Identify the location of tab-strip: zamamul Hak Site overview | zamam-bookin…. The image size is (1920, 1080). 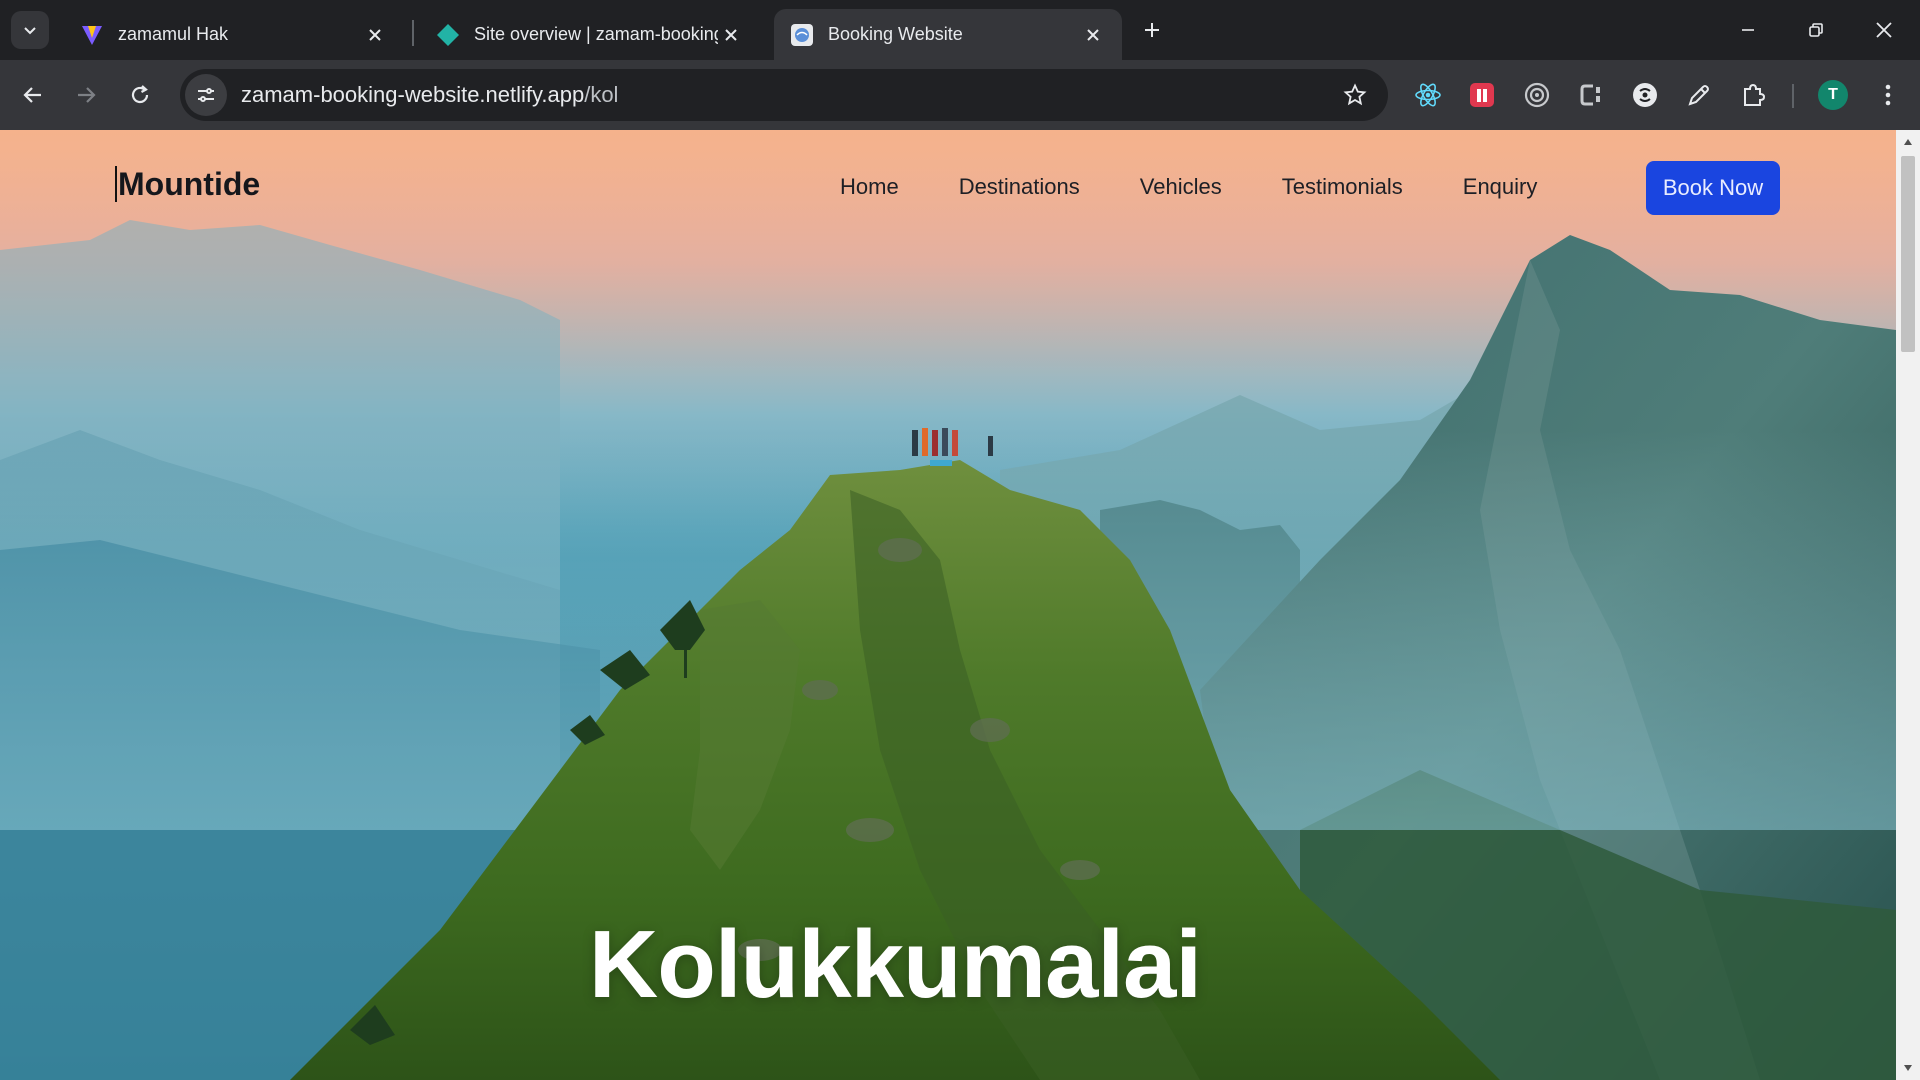
(960, 30).